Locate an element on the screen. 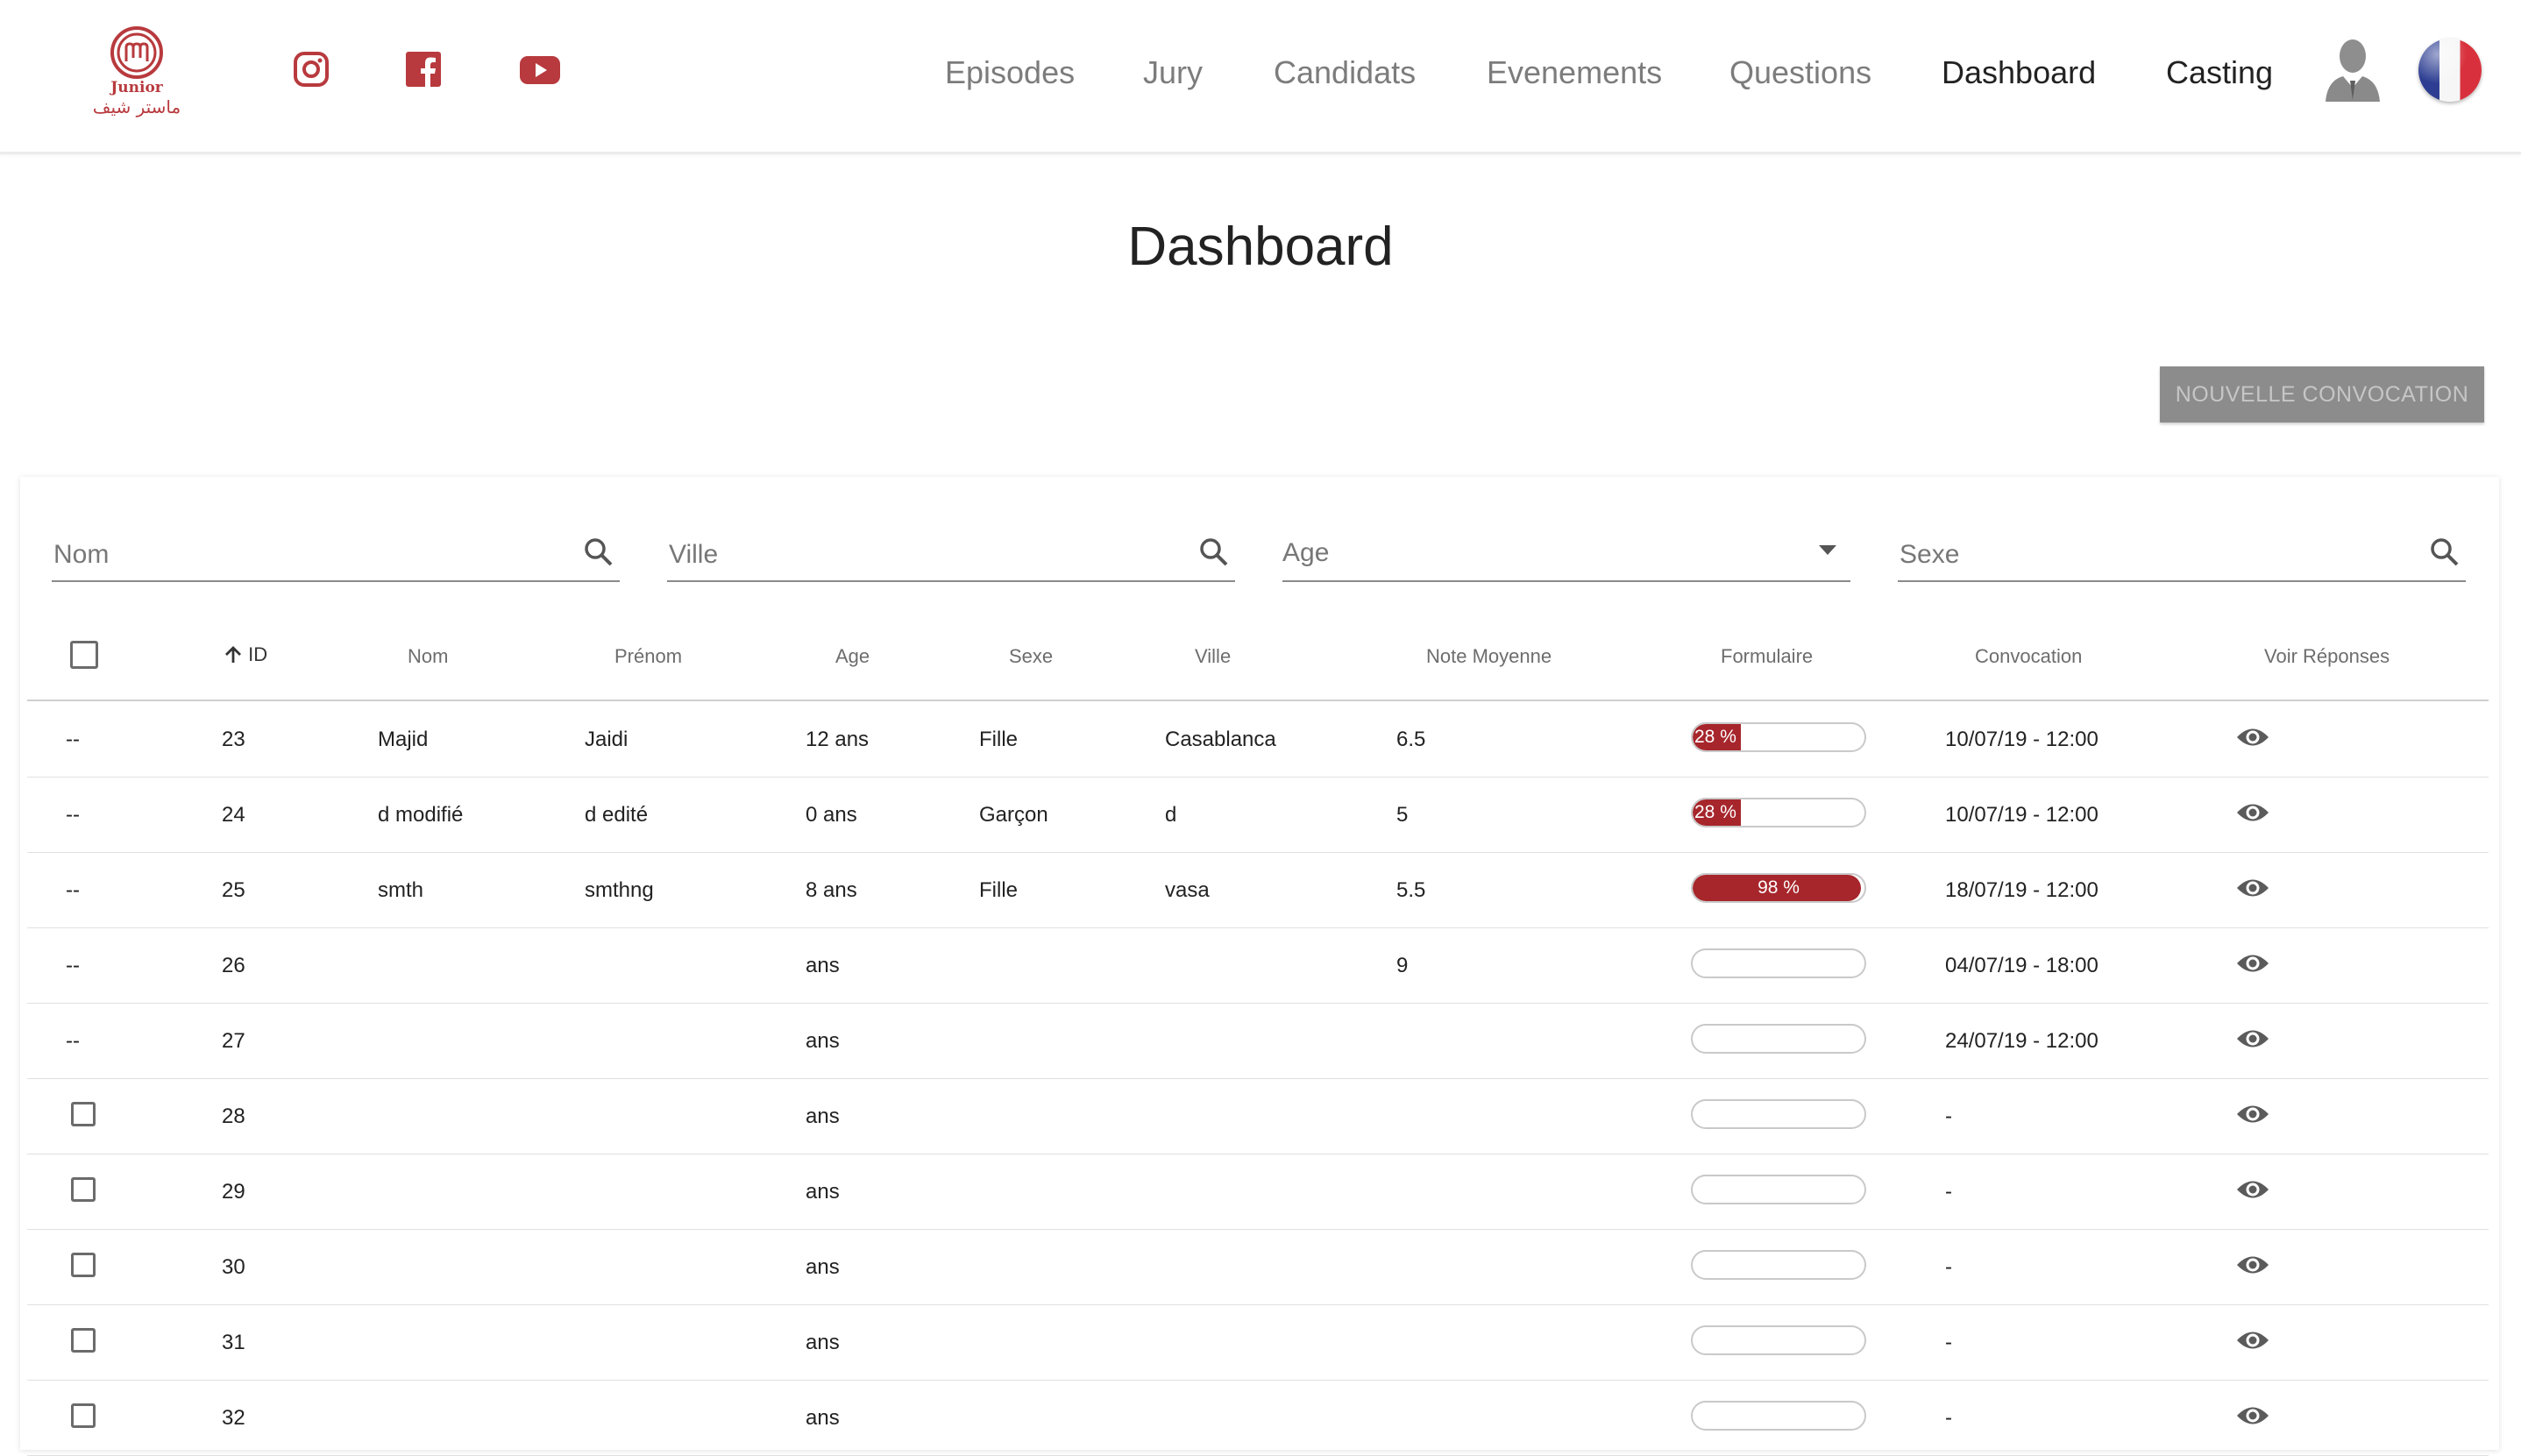  user-avatar is located at coordinates (2353, 69).